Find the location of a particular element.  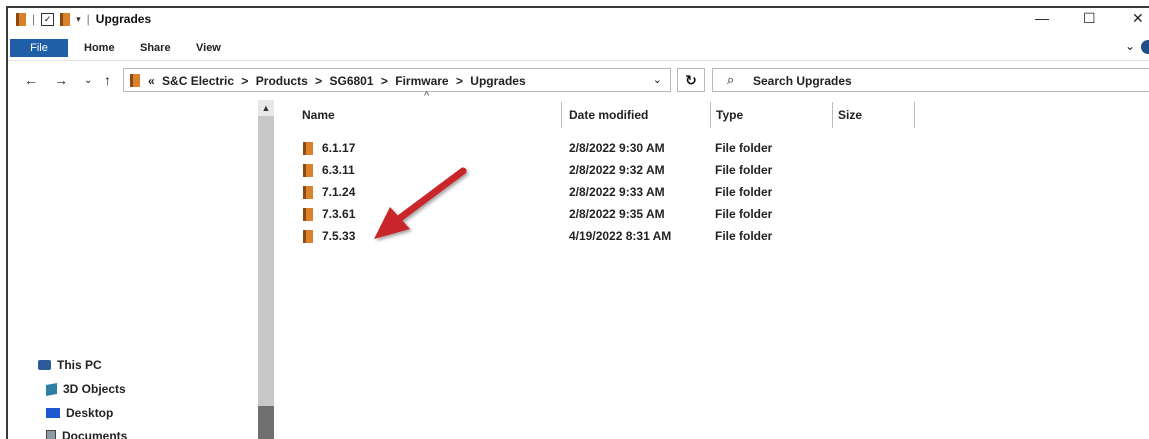

recent-locations-button: ⌄ is located at coordinates (88, 80).